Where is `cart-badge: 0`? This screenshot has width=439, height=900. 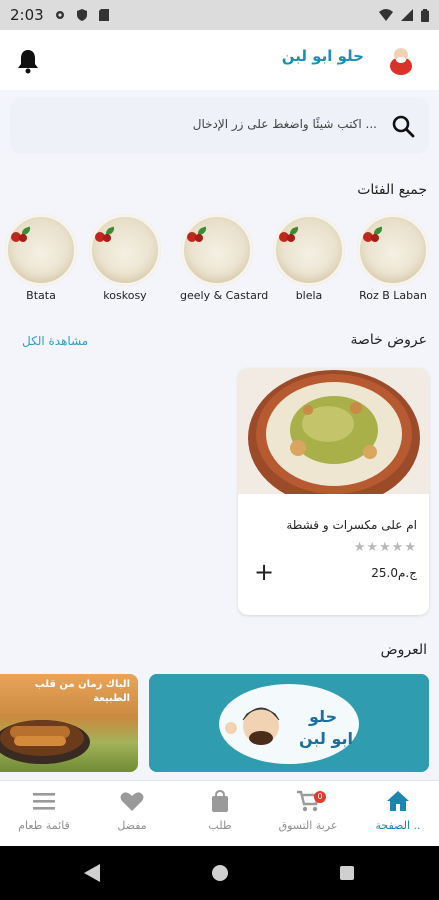 cart-badge: 0 is located at coordinates (320, 797).